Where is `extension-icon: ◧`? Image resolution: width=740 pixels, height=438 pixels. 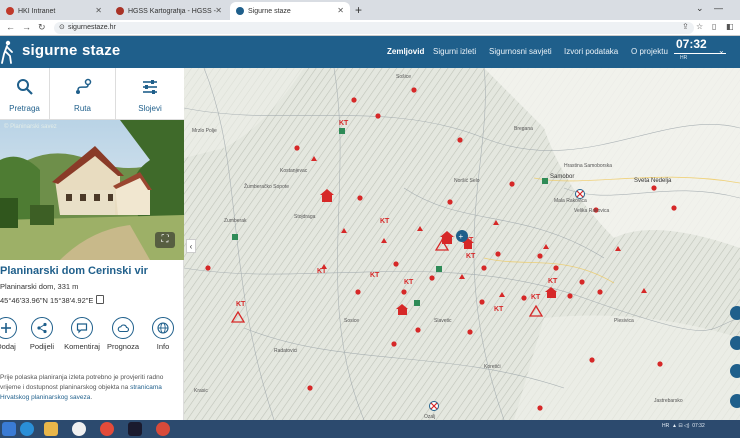 extension-icon: ◧ is located at coordinates (730, 26).